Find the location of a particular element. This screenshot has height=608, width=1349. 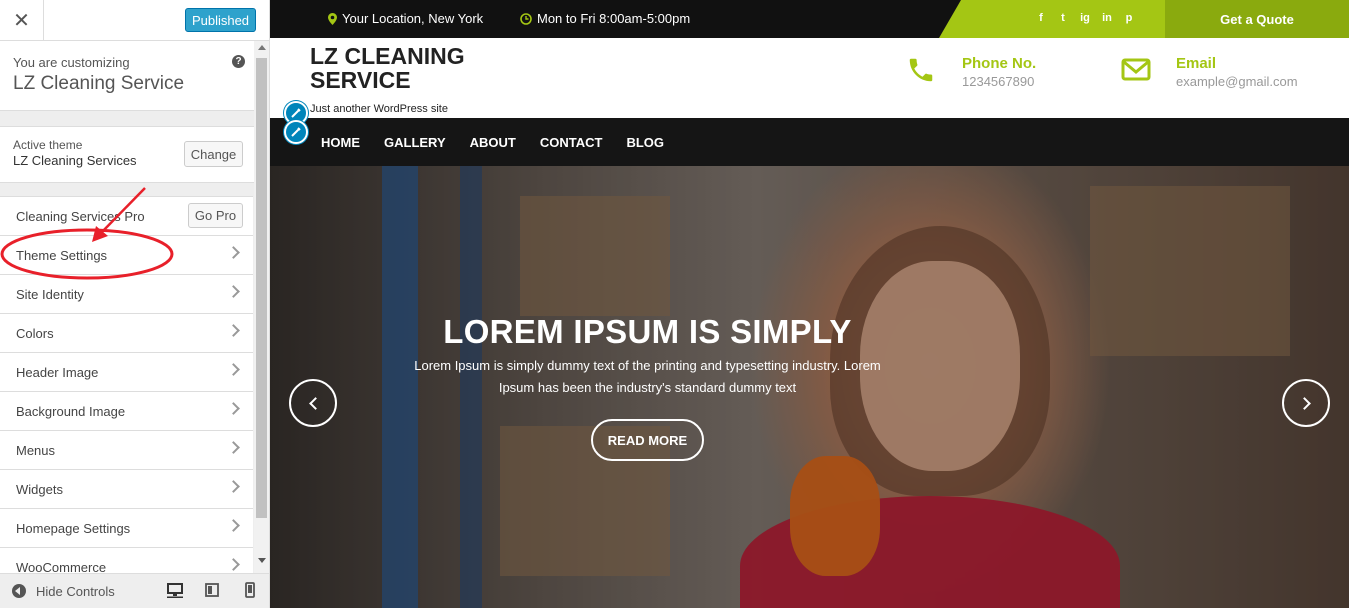

go-pro-button: Go Pro is located at coordinates (215, 215).